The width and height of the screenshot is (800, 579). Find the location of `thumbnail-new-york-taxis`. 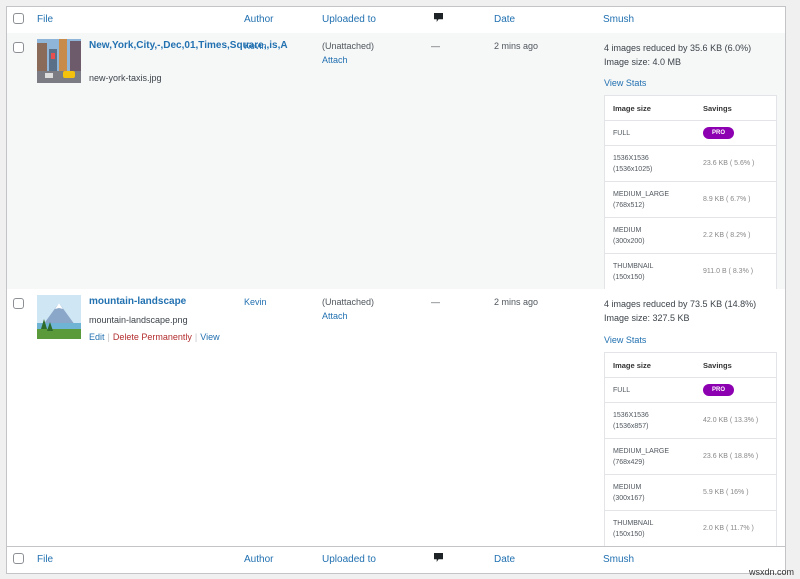

thumbnail-new-york-taxis is located at coordinates (59, 61).